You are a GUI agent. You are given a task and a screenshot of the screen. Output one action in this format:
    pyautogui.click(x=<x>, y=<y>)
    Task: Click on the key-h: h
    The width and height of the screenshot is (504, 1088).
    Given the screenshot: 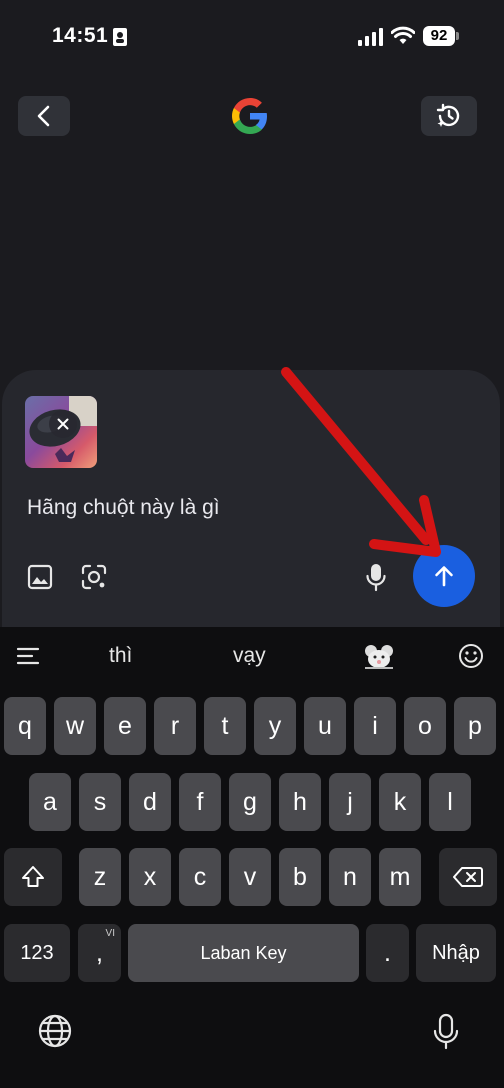 What is the action you would take?
    pyautogui.click(x=300, y=802)
    